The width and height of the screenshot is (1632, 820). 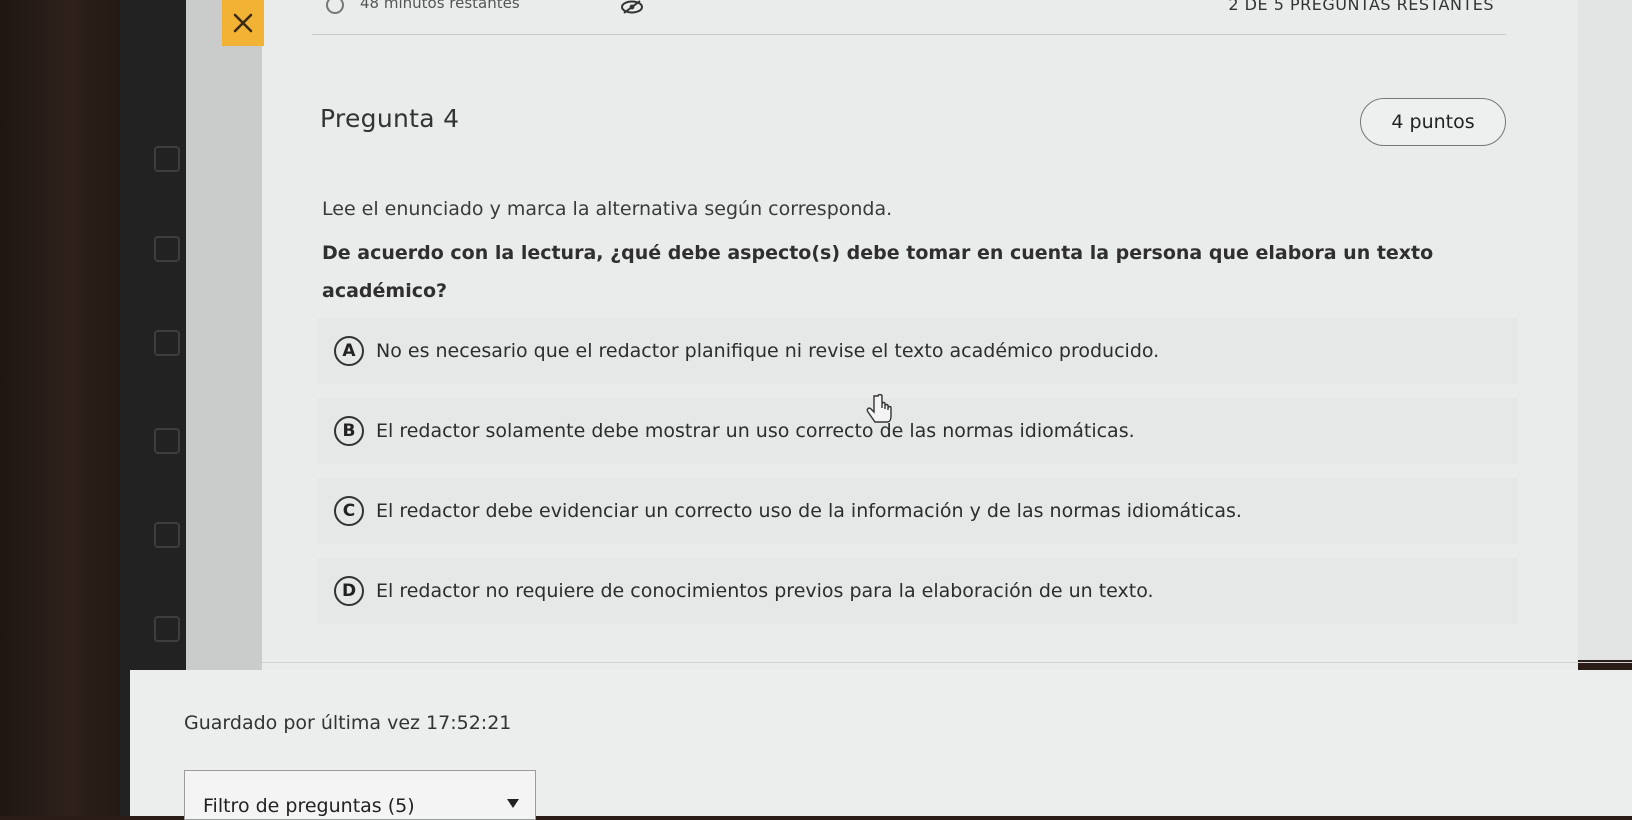 I want to click on right-margin, so click(x=1605, y=330).